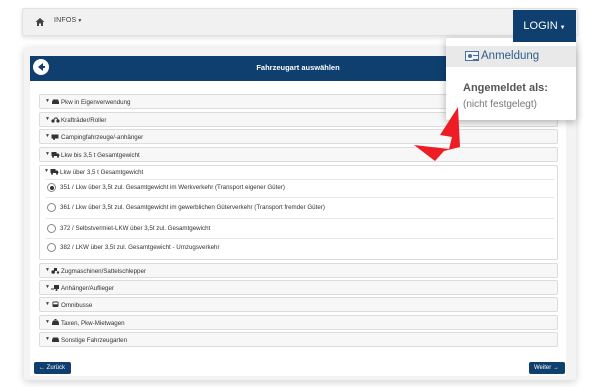  Describe the element at coordinates (55, 120) in the screenshot. I see `motorcycle-icon` at that location.